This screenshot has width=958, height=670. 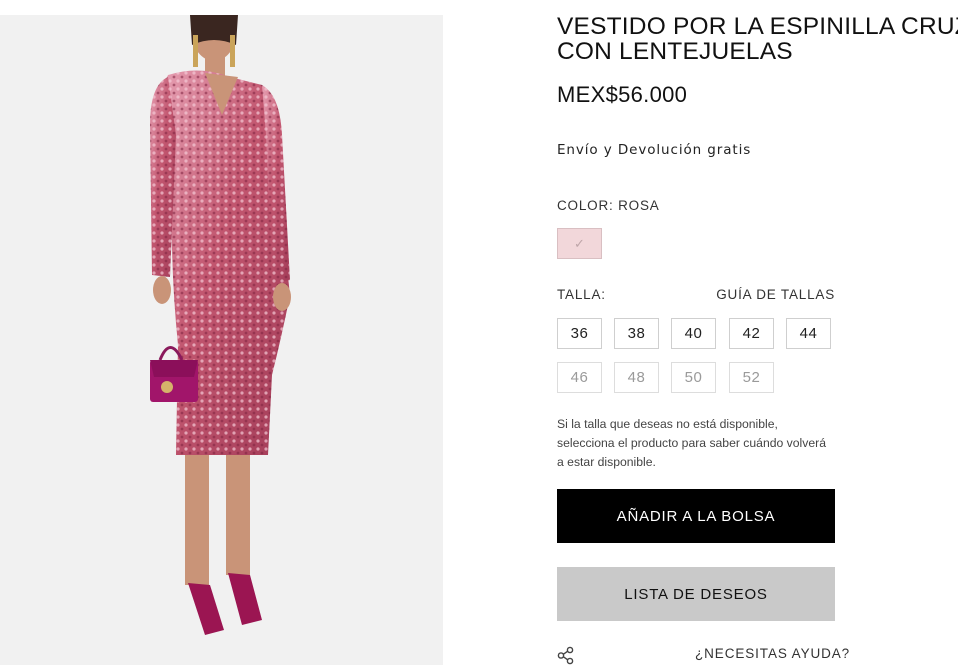 I want to click on shipping-info: Envío y Devolución gratis, so click(x=654, y=150).